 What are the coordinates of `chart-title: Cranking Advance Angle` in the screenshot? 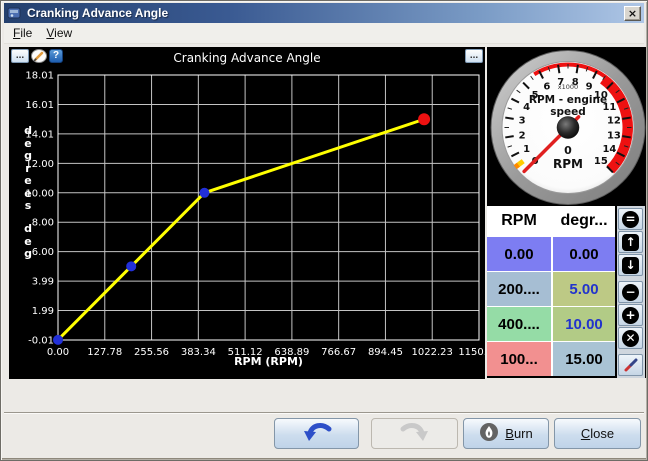 It's located at (247, 58).